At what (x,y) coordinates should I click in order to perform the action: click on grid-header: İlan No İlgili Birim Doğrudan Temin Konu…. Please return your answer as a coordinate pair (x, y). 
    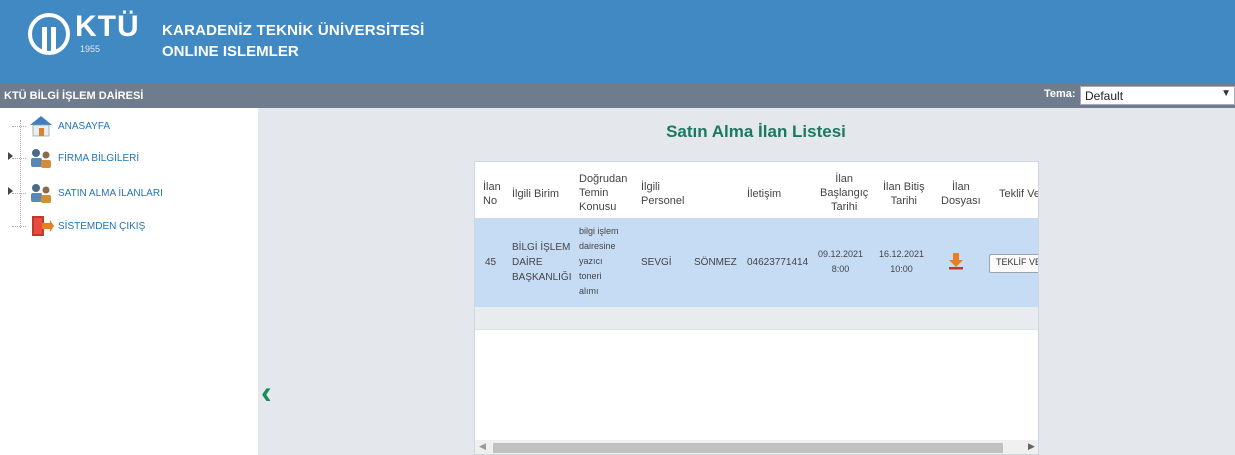
    Looking at the image, I should click on (756, 190).